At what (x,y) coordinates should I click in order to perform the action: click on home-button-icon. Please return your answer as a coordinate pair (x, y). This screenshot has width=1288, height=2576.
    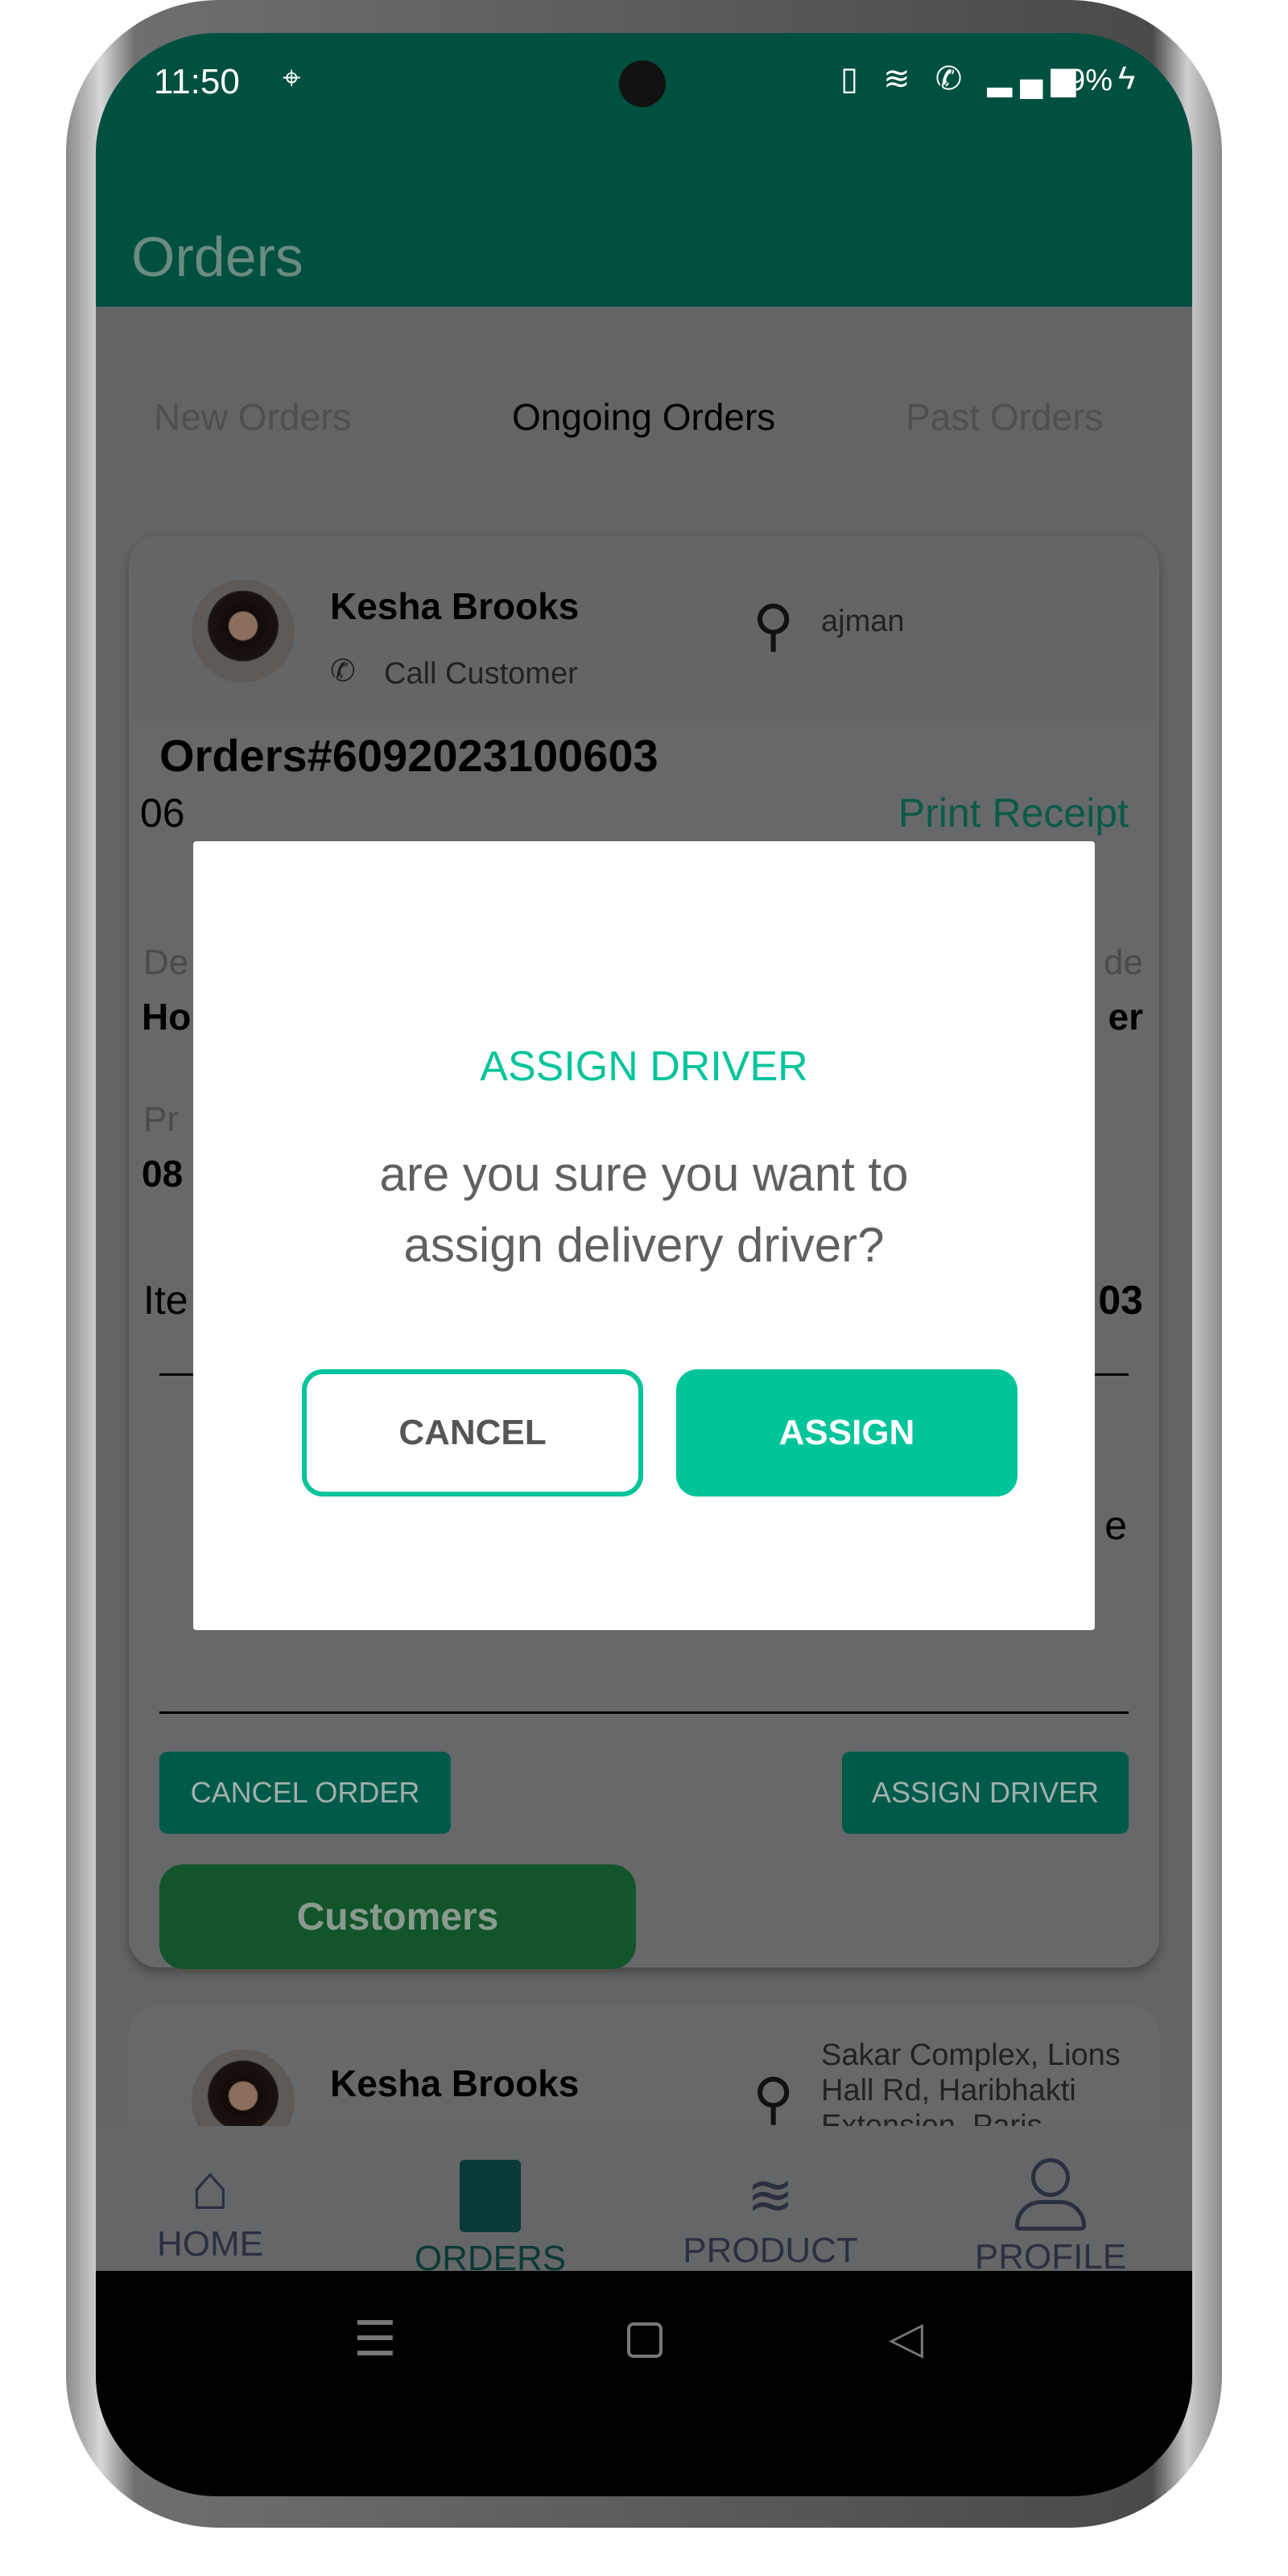
    Looking at the image, I should click on (645, 2340).